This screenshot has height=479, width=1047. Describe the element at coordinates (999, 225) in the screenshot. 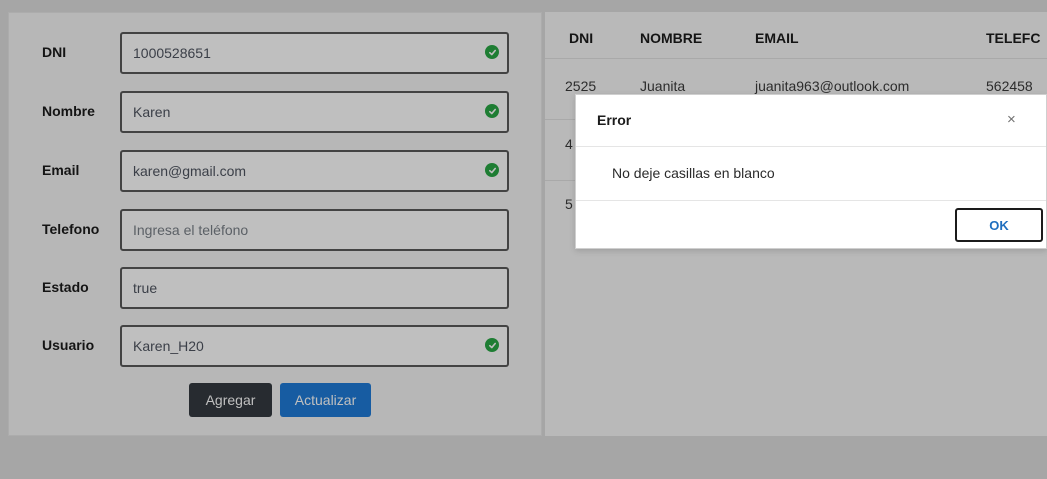

I see `ok-button: OK` at that location.